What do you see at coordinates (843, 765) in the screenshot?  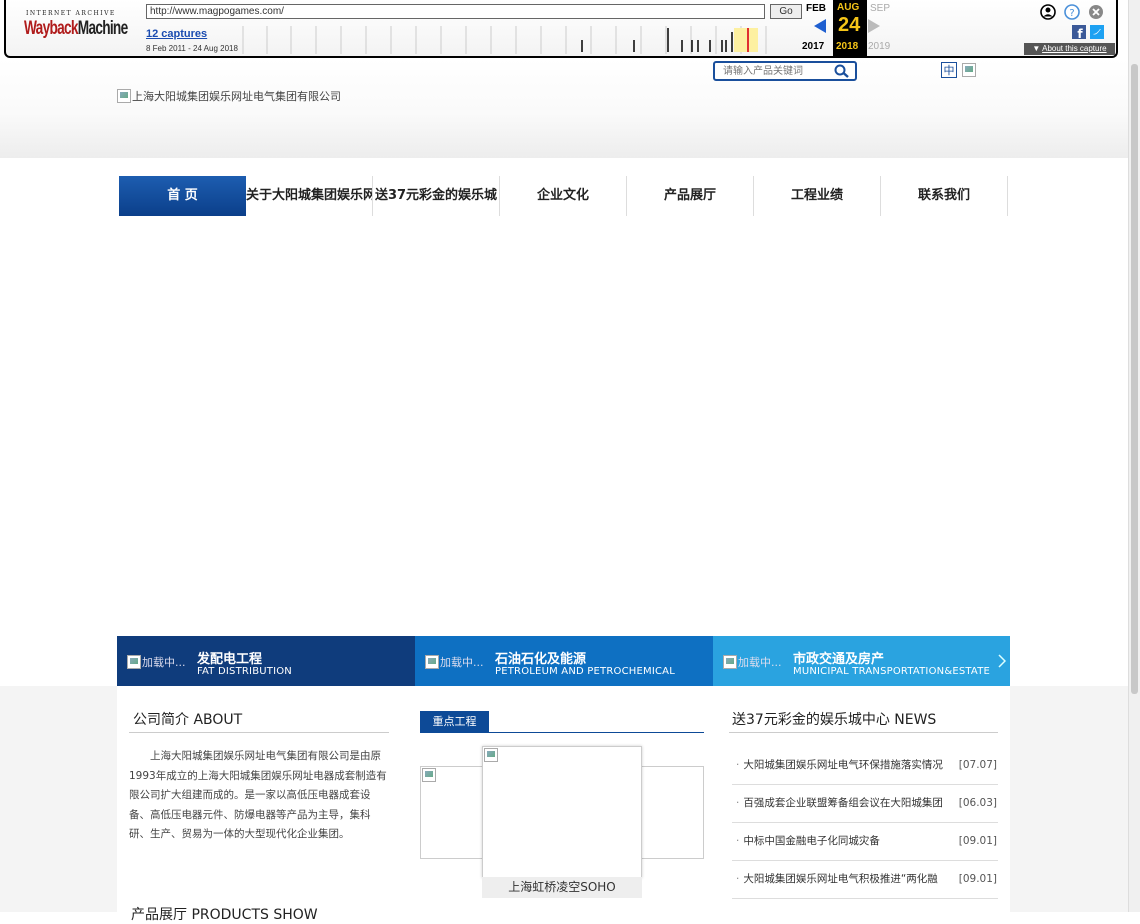 I see `news-item-text: 大阳城集团娱乐网址电气环保措施落实情况` at bounding box center [843, 765].